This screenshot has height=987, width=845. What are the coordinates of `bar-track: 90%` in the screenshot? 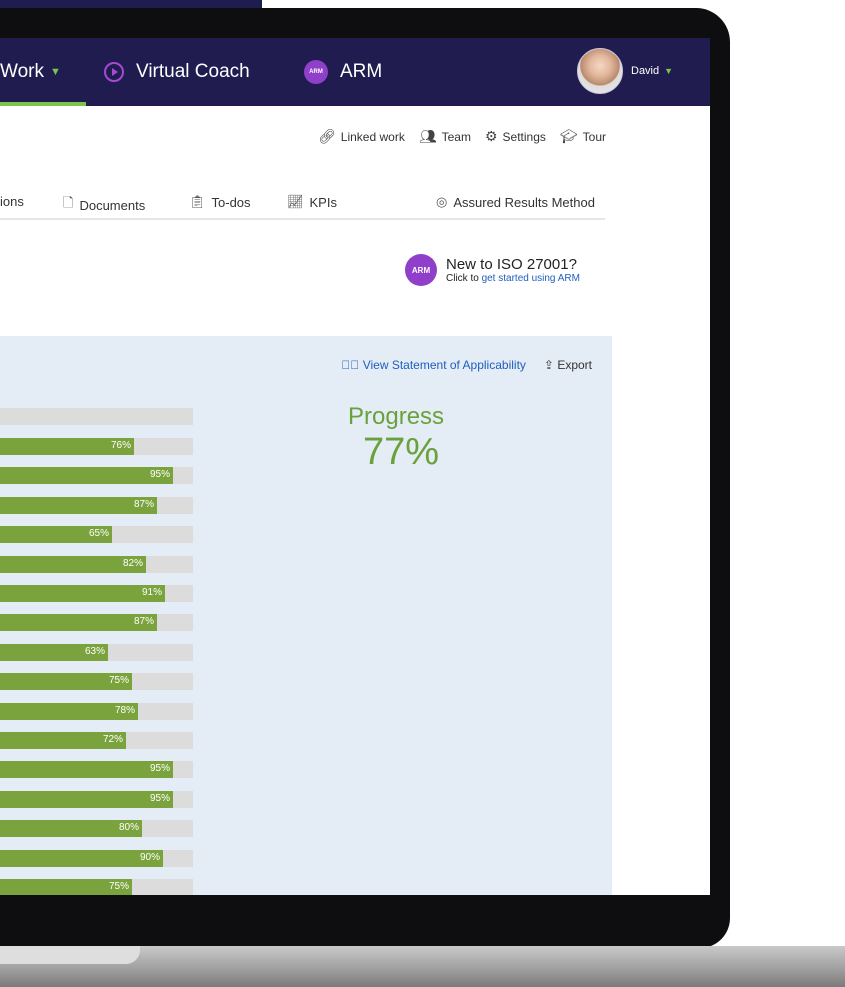 It's located at (96, 858).